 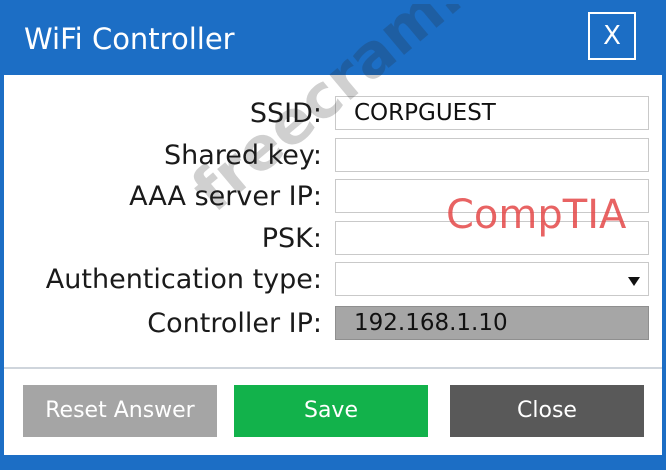 I want to click on controller-ip-row: Controller IP: 192.168.1.10, so click(x=333, y=324).